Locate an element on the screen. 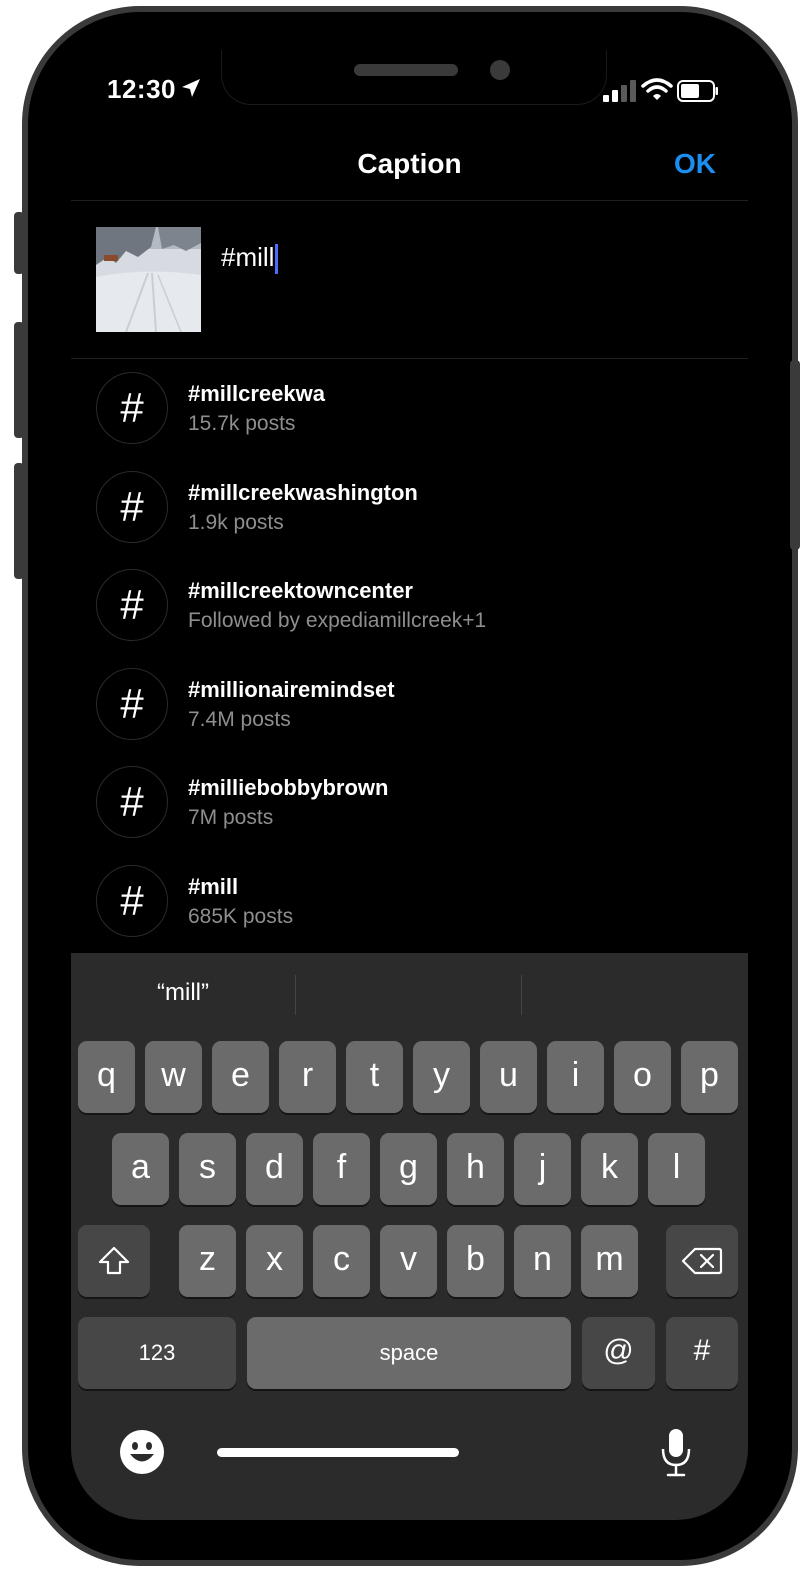 The height and width of the screenshot is (1589, 807). key-f: f is located at coordinates (341, 1169).